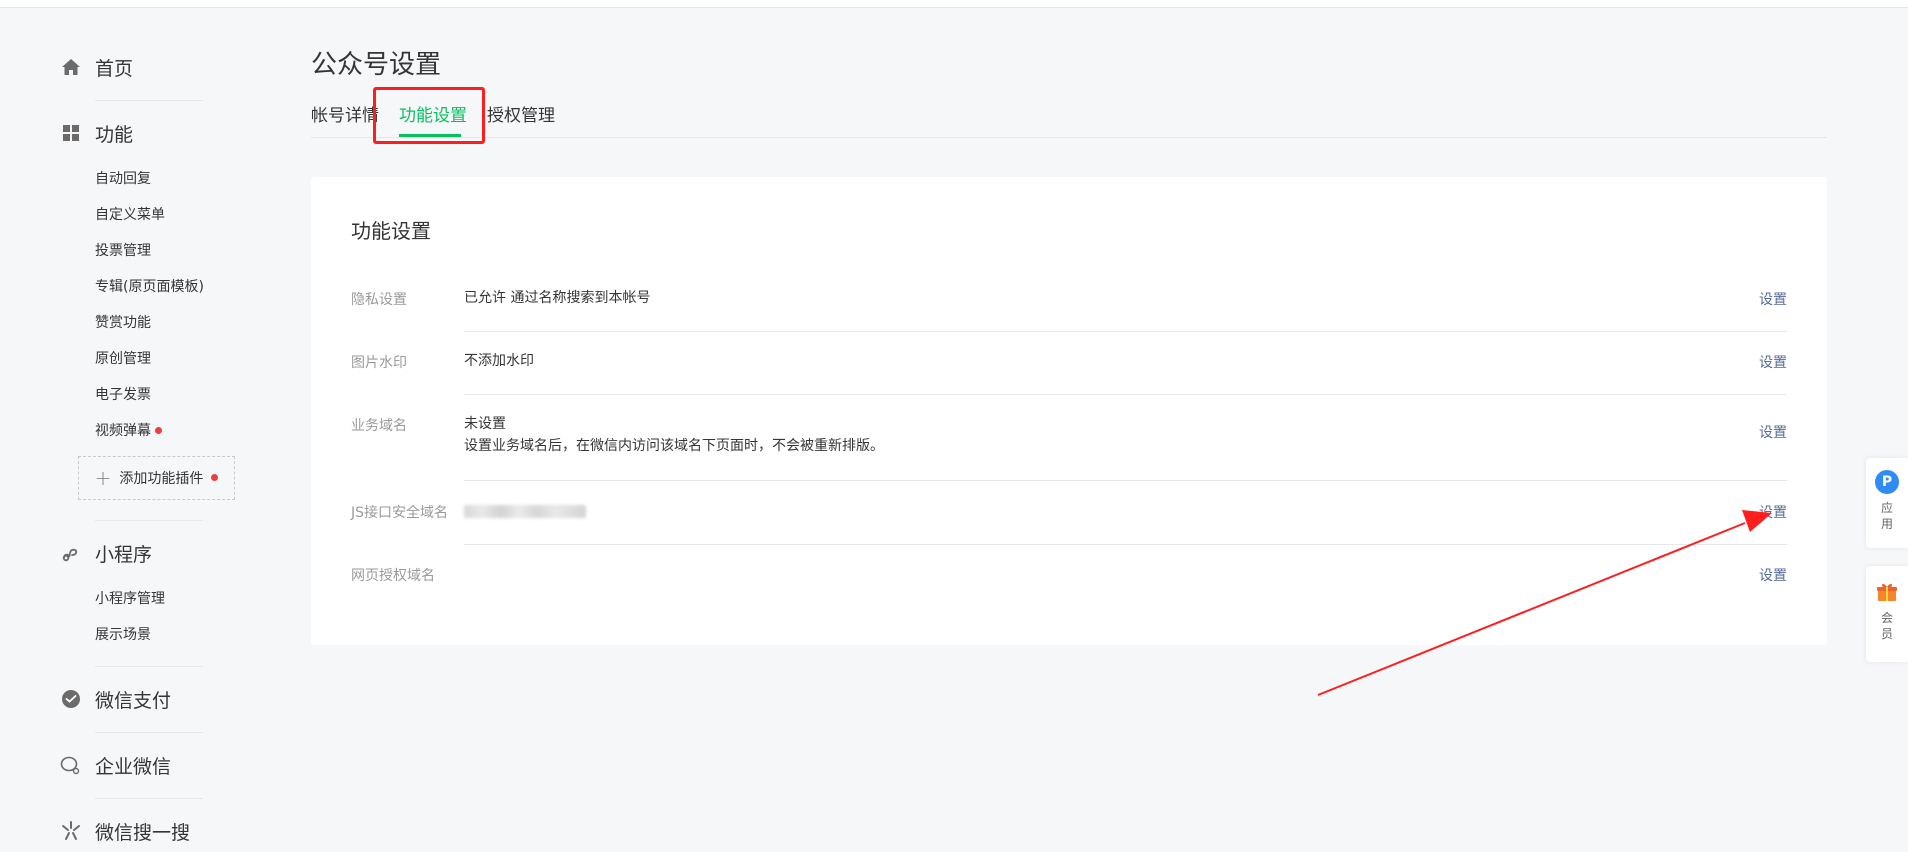 The height and width of the screenshot is (852, 1908). I want to click on app-icon: P, so click(1887, 482).